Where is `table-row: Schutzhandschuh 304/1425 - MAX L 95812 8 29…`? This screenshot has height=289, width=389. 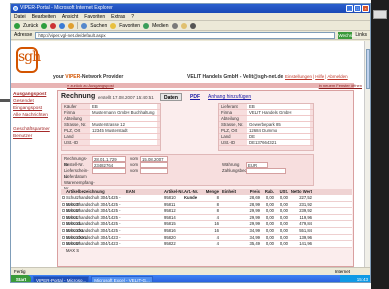 table-row: Schutzhandschuh 304/1425 - MAX L 95812 8 29… is located at coordinates (206, 214).